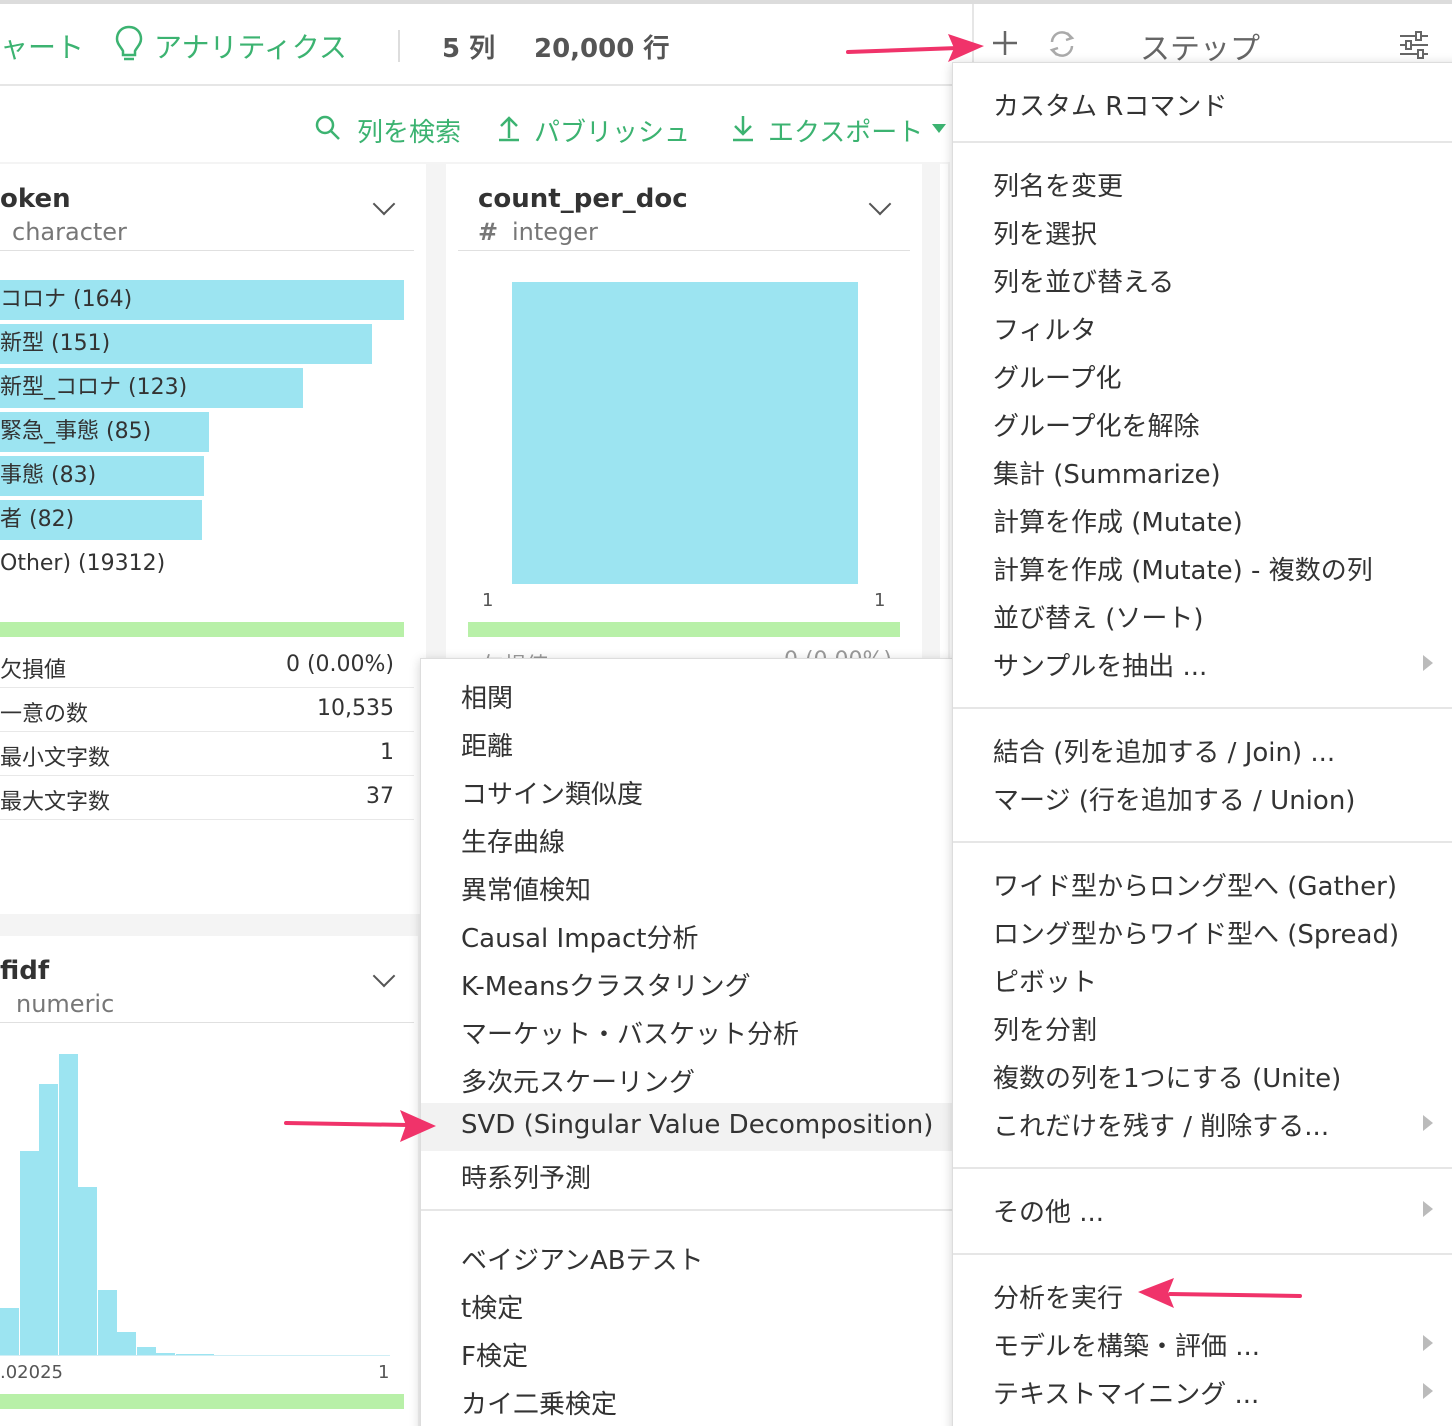 The width and height of the screenshot is (1452, 1426). I want to click on step-menu-item: 列を並び替える, so click(1202, 279).